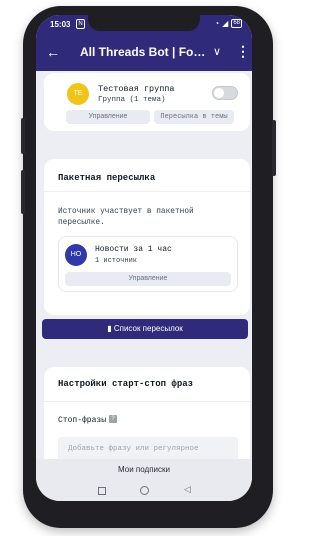  What do you see at coordinates (236, 23) in the screenshot?
I see `battery-icon: 68` at bounding box center [236, 23].